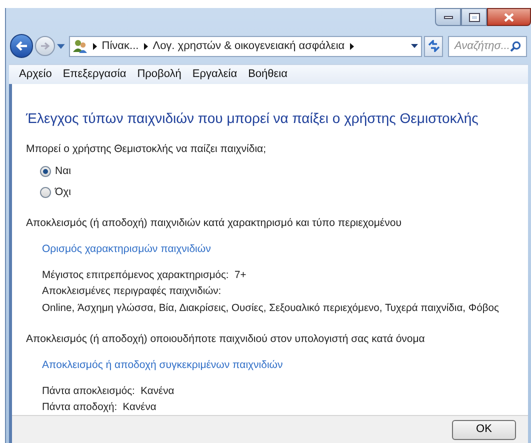  Describe the element at coordinates (268, 74) in the screenshot. I see `menu-item: Βοήθεια` at that location.